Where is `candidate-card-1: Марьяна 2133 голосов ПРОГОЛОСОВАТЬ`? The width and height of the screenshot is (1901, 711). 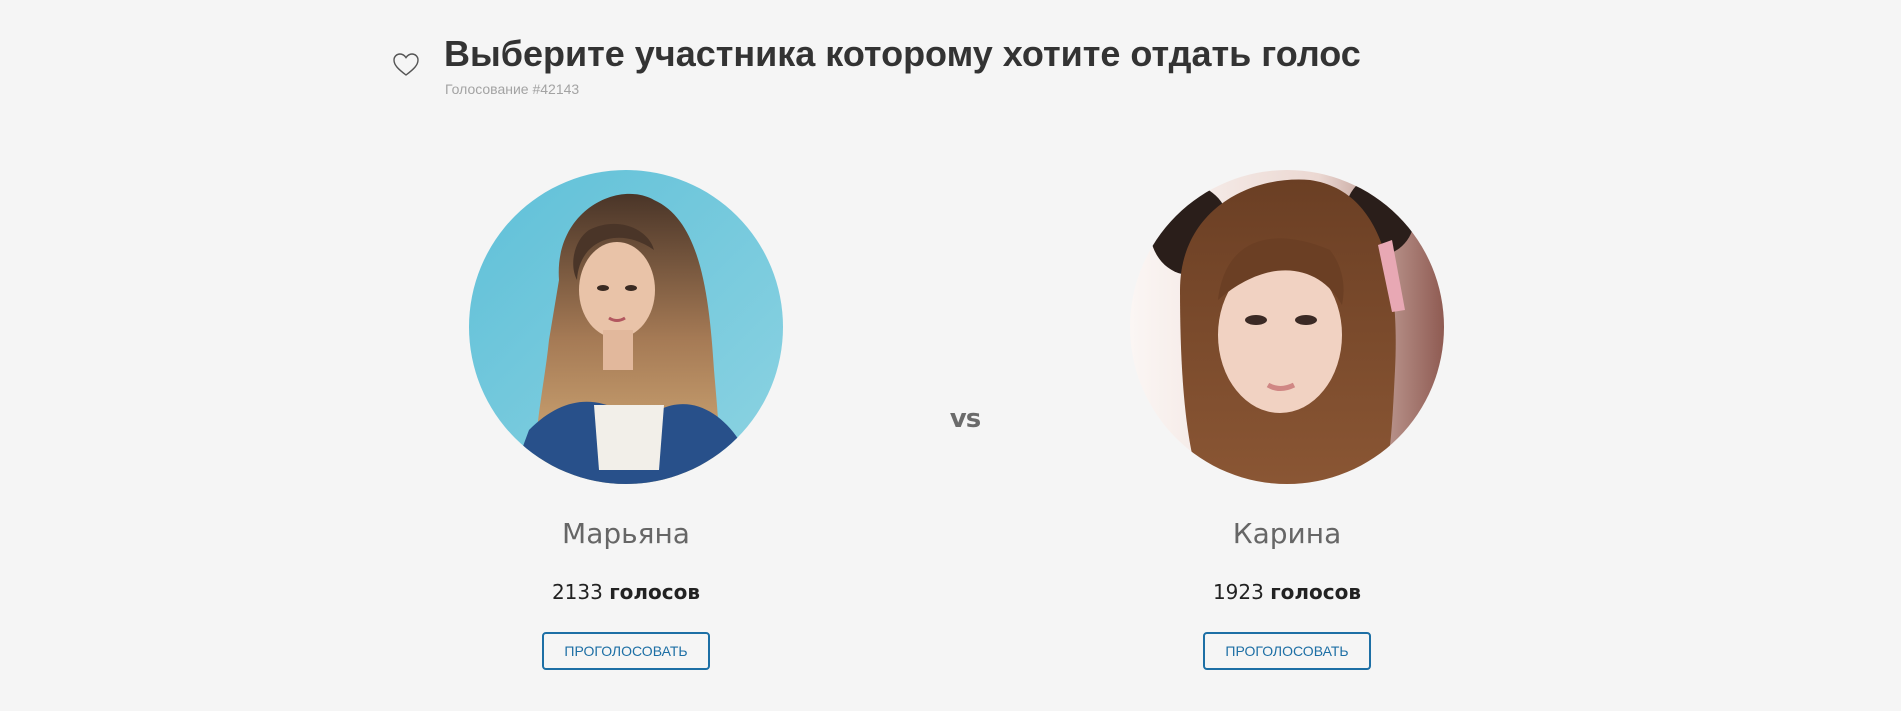 candidate-card-1: Марьяна 2133 голосов ПРОГОЛОСОВАТЬ is located at coordinates (626, 422).